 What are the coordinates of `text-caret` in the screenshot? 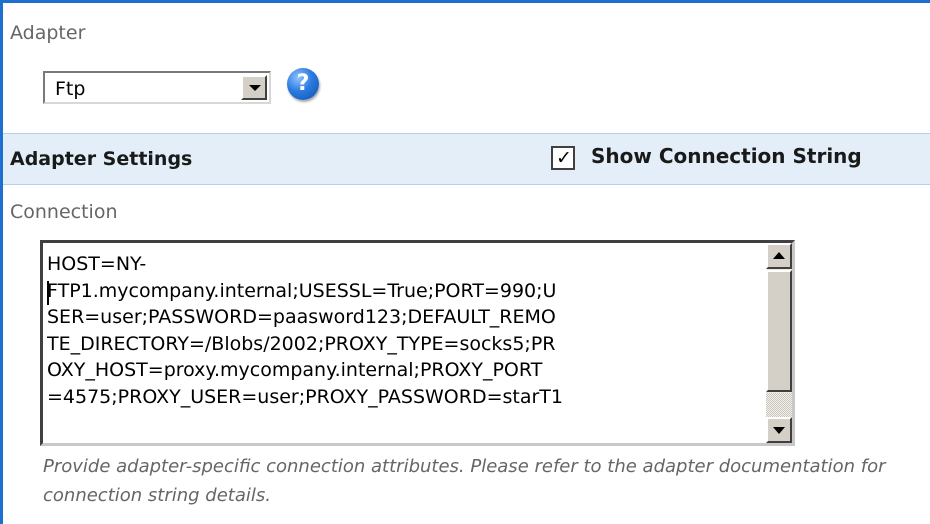 It's located at (48, 293).